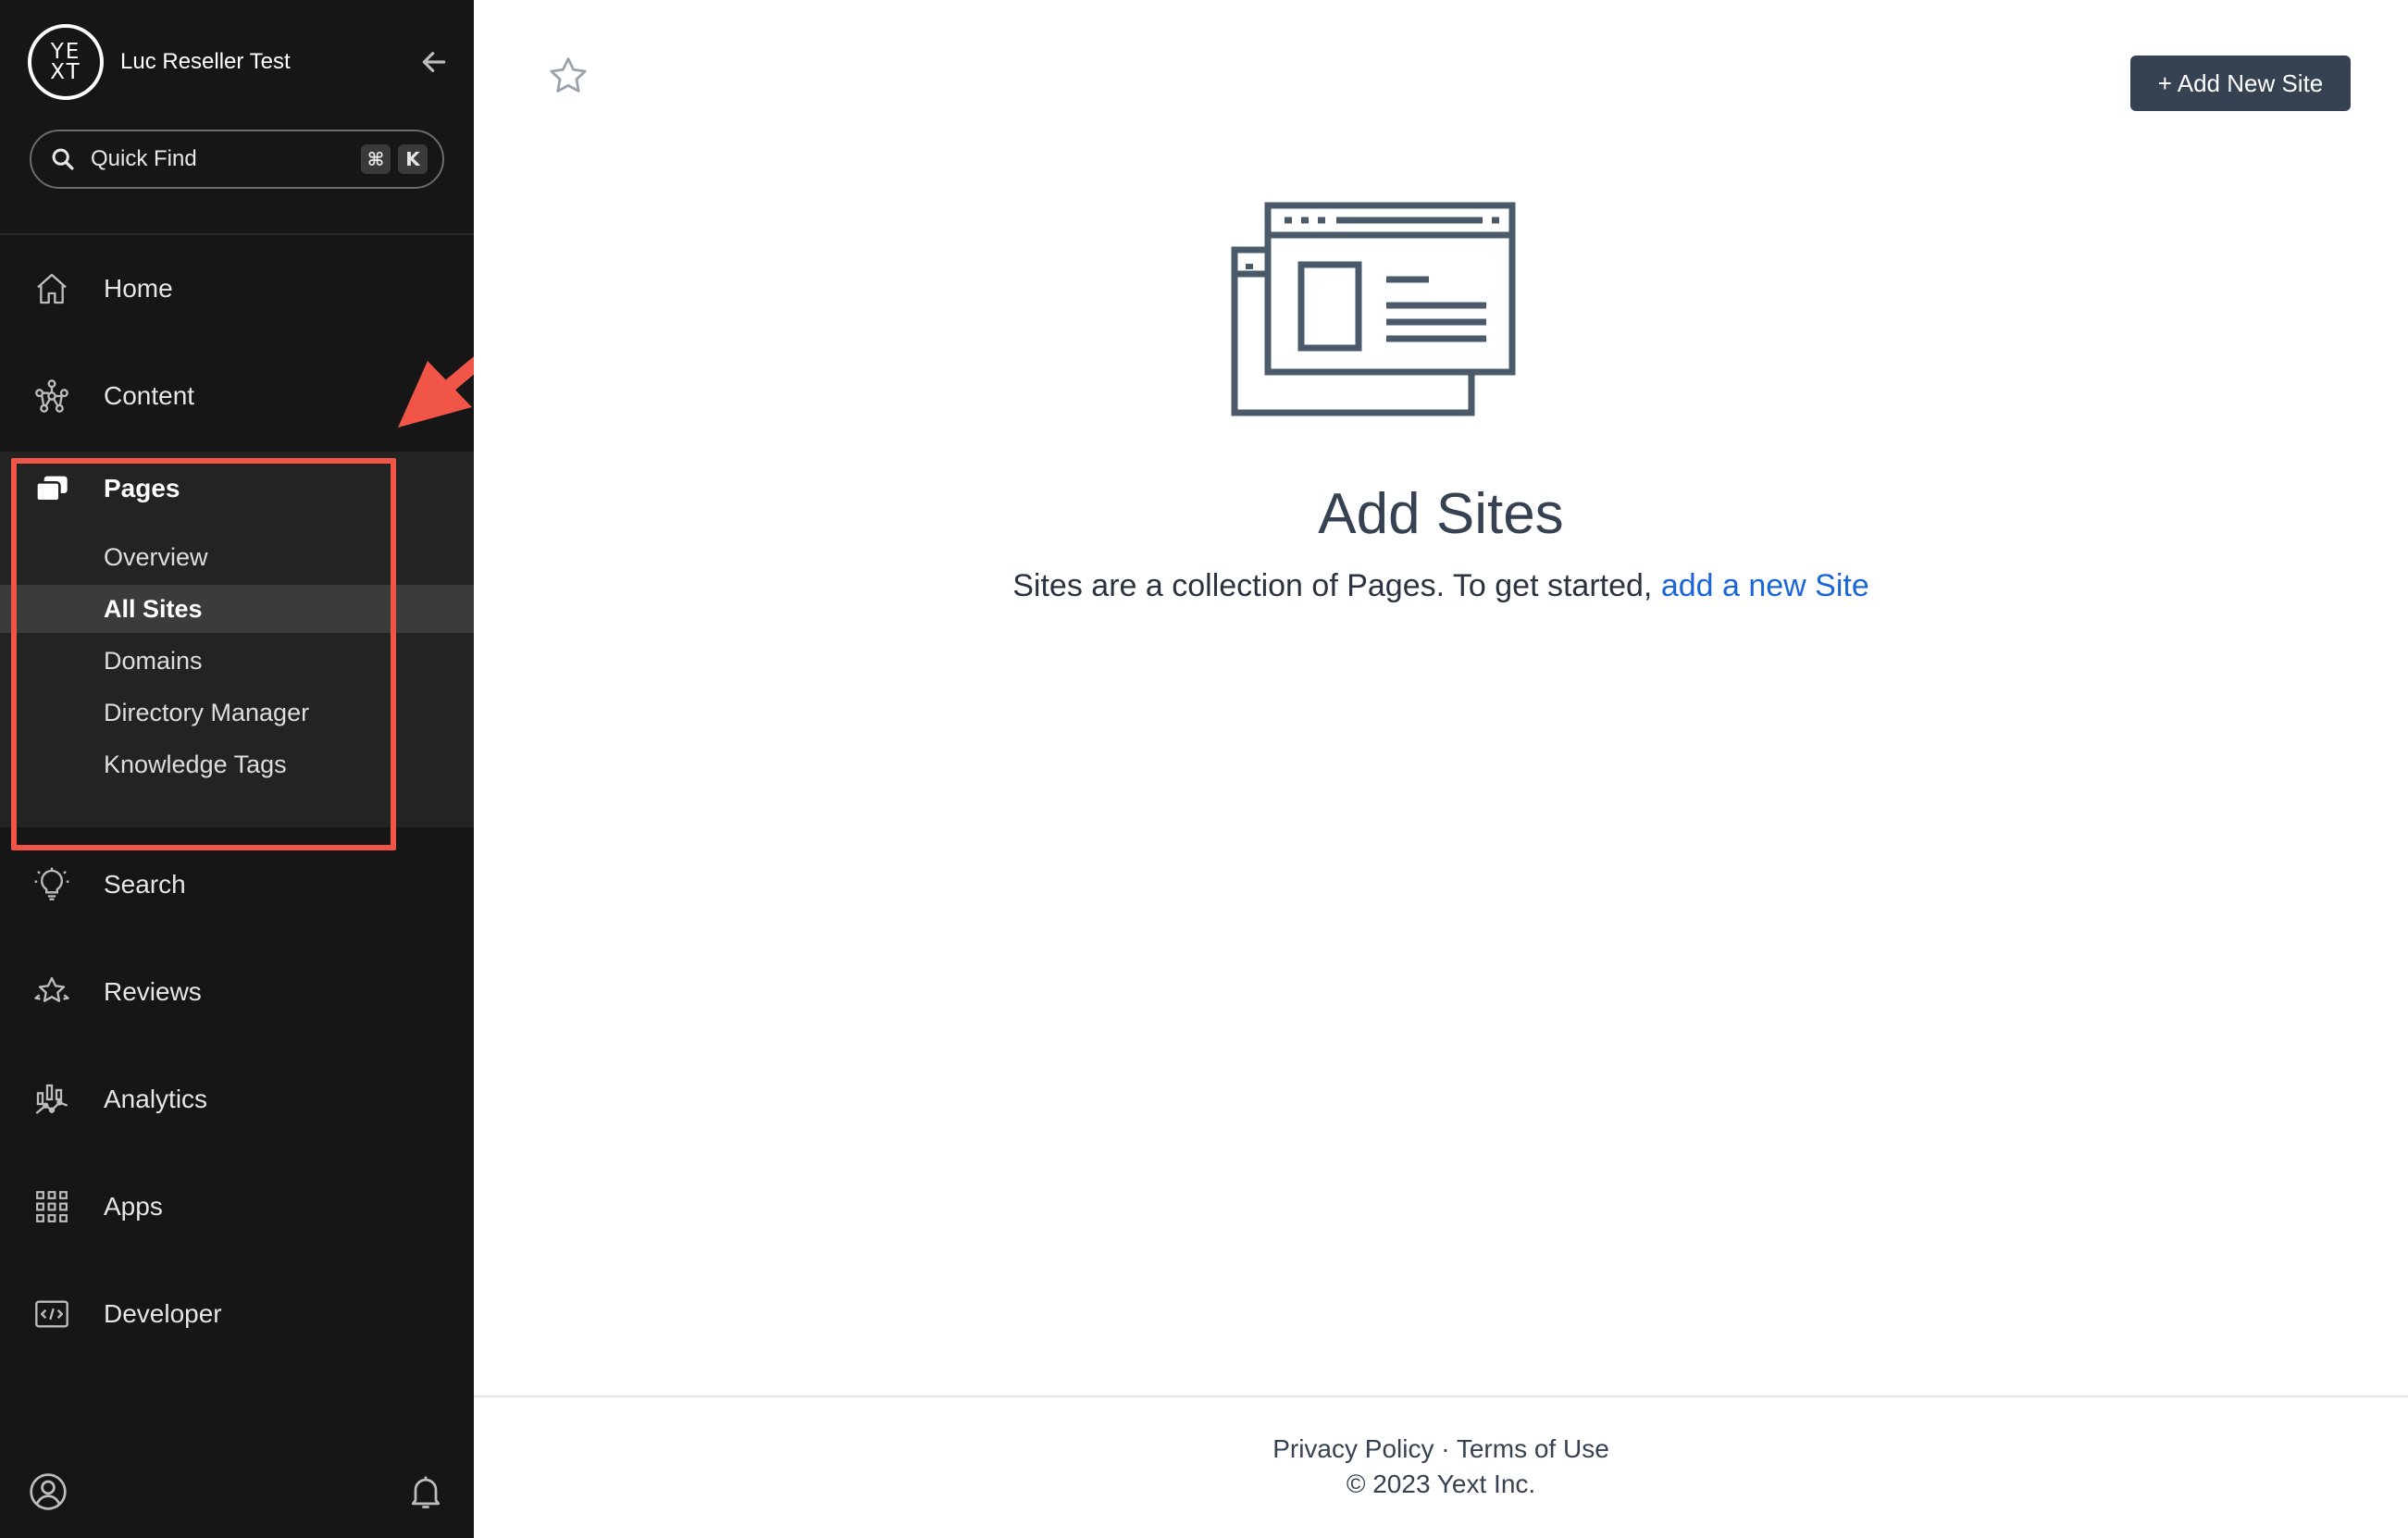 This screenshot has height=1538, width=2408. I want to click on lightbulb-icon, so click(51, 884).